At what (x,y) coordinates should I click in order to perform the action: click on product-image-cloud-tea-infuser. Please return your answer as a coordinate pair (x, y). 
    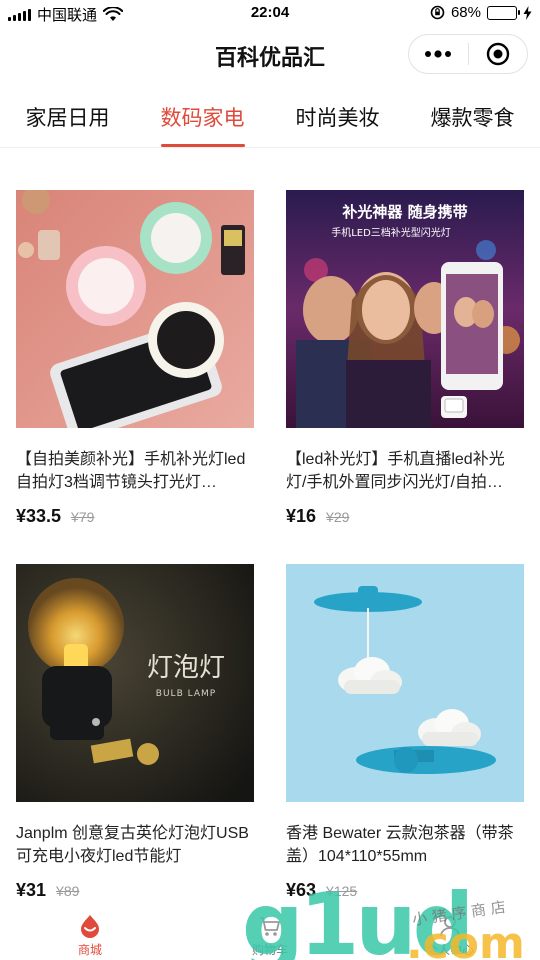
    Looking at the image, I should click on (405, 683).